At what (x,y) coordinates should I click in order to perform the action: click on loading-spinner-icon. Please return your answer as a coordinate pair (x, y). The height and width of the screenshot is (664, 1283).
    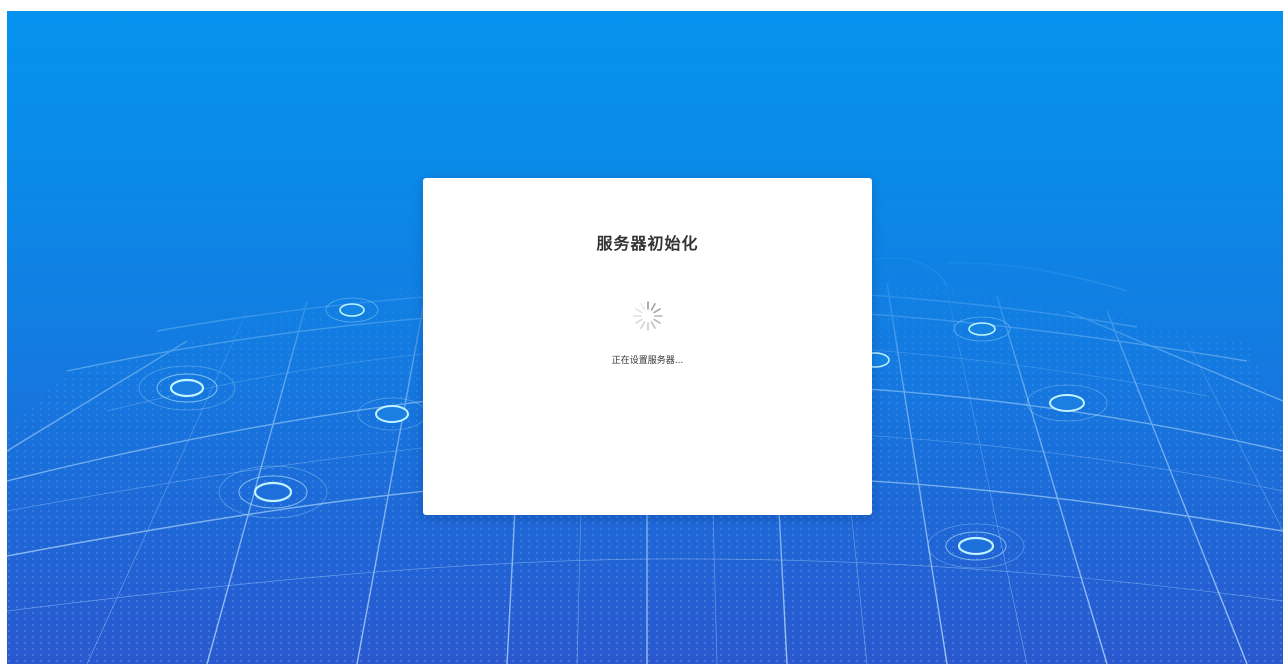
    Looking at the image, I should click on (648, 316).